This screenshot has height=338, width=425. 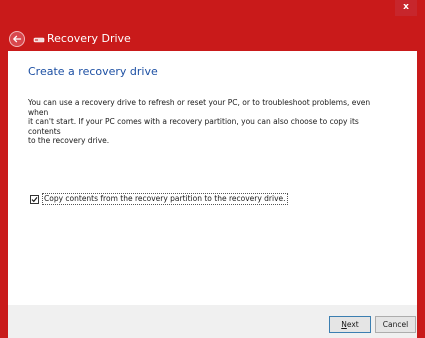 I want to click on cancel-button: Cancel, so click(x=395, y=324).